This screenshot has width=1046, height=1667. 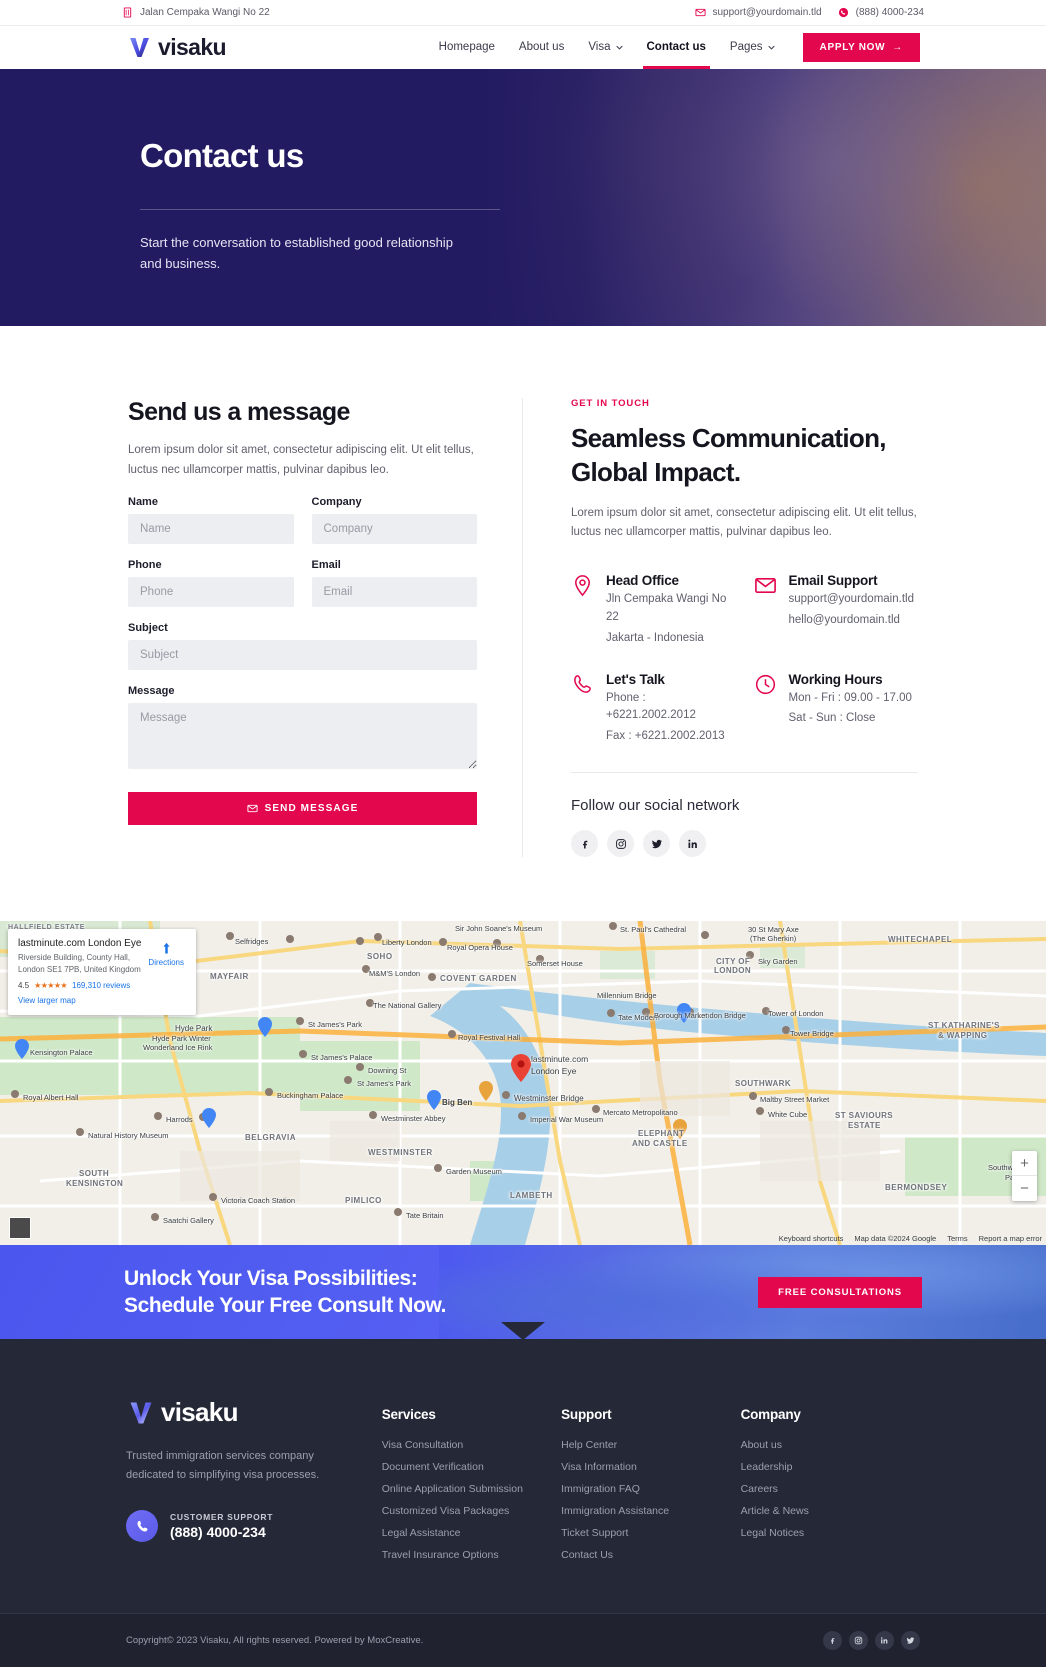 I want to click on arrow-right-icon: →, so click(x=897, y=47).